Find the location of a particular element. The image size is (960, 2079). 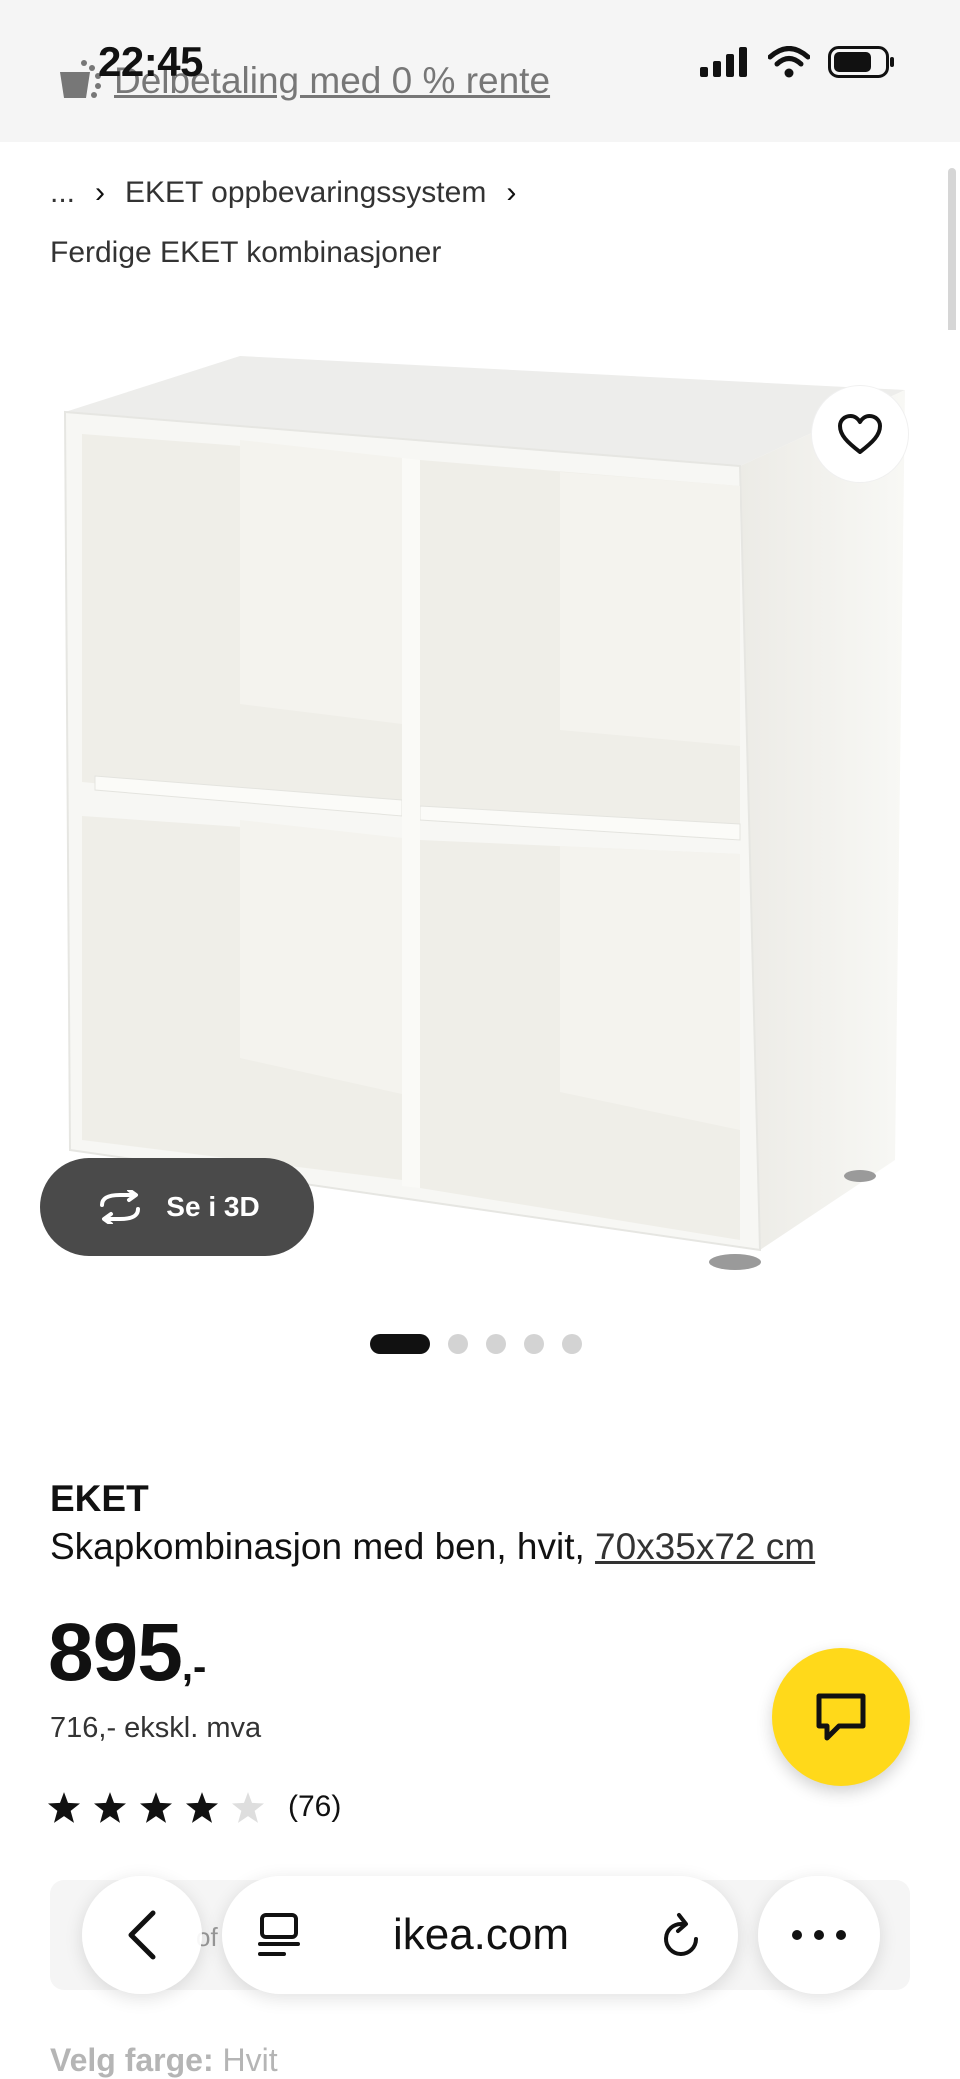

back-button is located at coordinates (142, 1935).